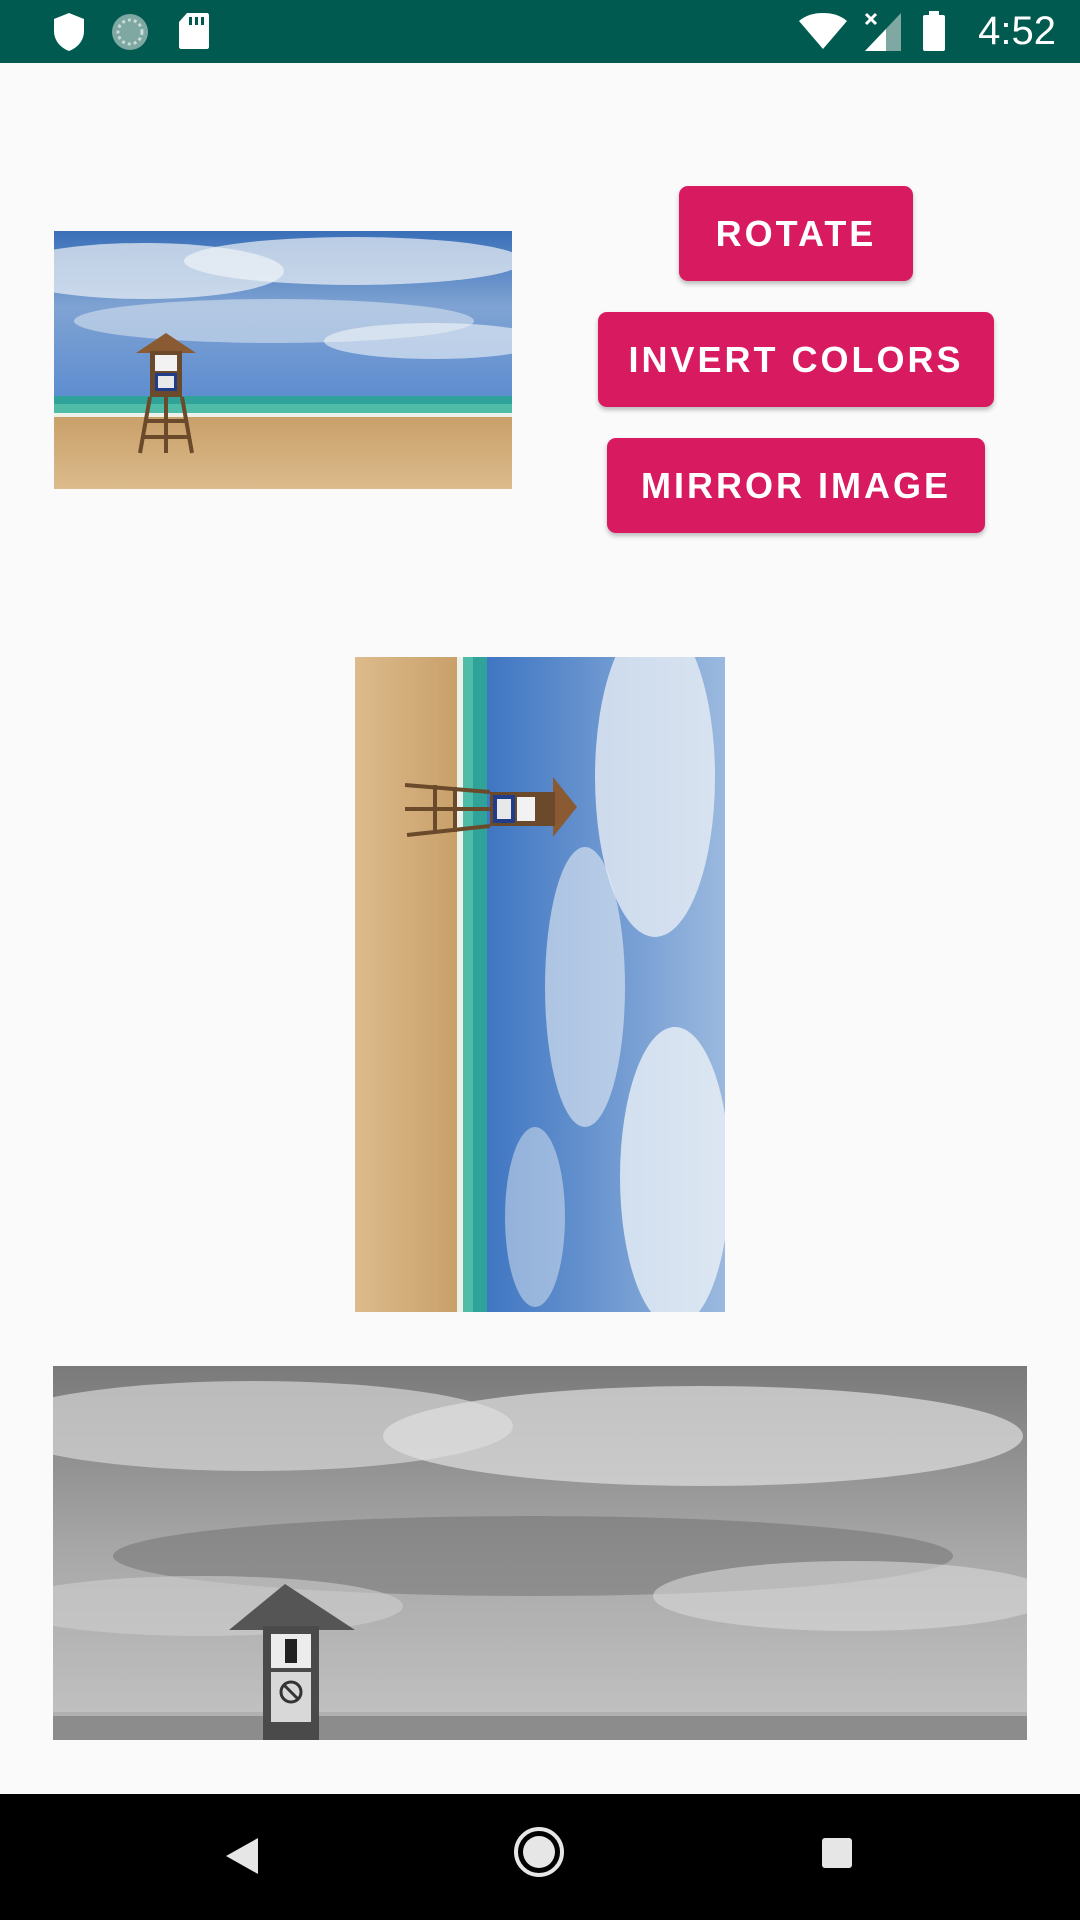 This screenshot has width=1080, height=1920. What do you see at coordinates (796, 485) in the screenshot?
I see `mirror-image-button: MIRROR IMAGE` at bounding box center [796, 485].